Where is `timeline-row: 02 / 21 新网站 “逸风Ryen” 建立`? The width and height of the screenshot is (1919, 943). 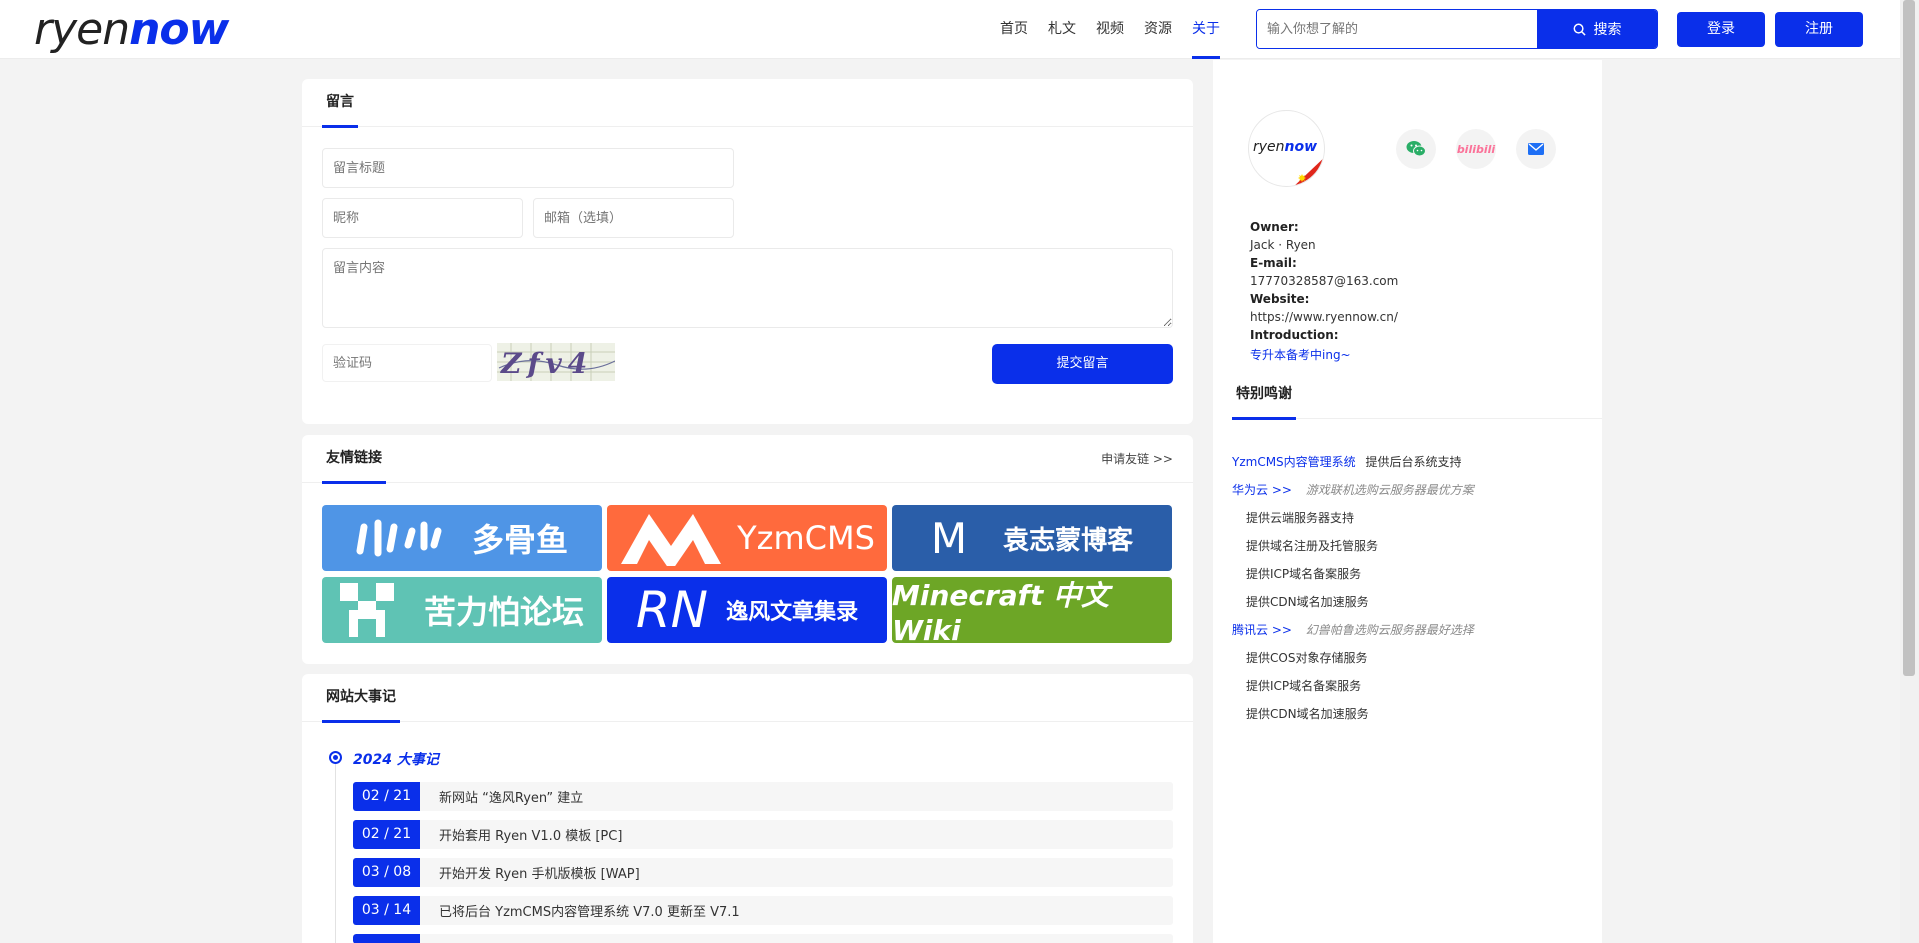
timeline-row: 02 / 21 新网站 “逸风Ryen” 建立 is located at coordinates (763, 796).